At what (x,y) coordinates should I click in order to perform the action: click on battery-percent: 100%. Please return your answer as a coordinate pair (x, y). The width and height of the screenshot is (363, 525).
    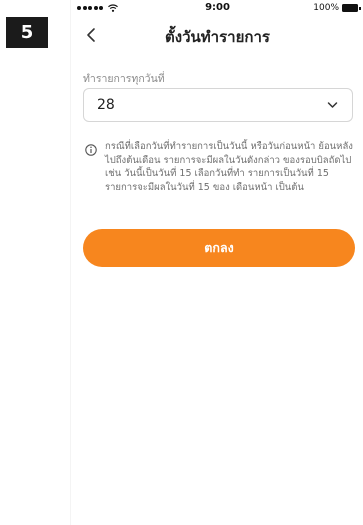
    Looking at the image, I should click on (326, 8).